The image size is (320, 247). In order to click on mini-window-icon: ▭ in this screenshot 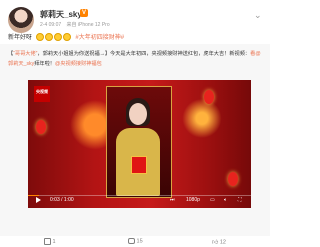, I will do `click(212, 200)`.